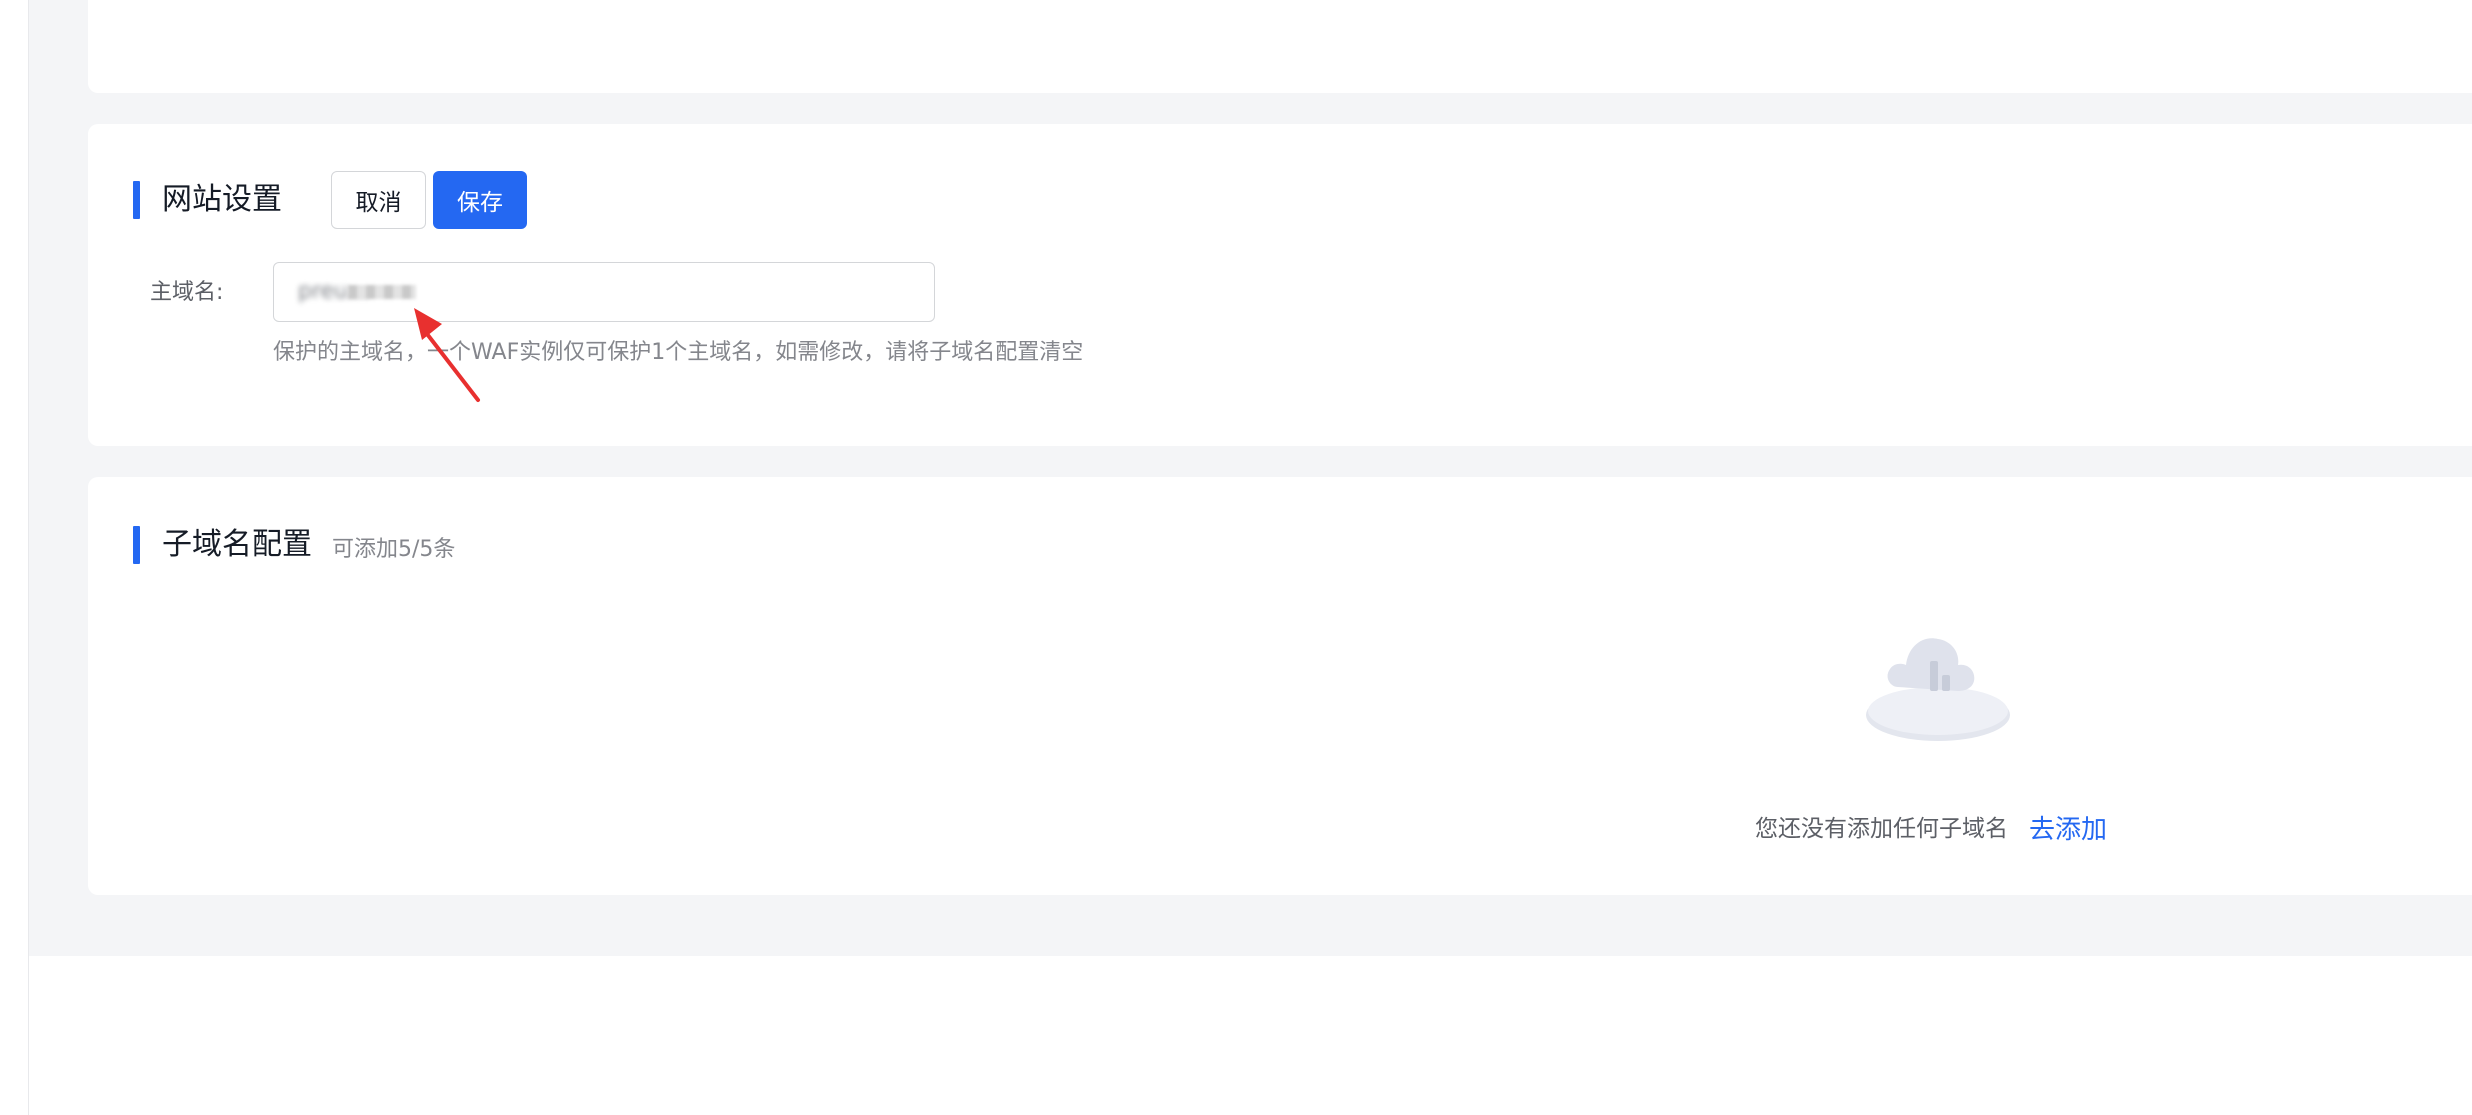  Describe the element at coordinates (14, 557) in the screenshot. I see `left-sidebar-rail` at that location.